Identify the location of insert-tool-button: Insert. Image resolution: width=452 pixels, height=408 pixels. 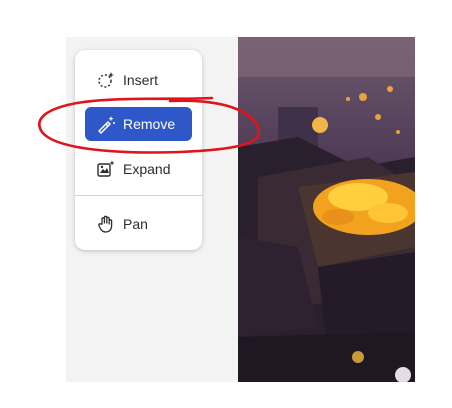
(138, 80).